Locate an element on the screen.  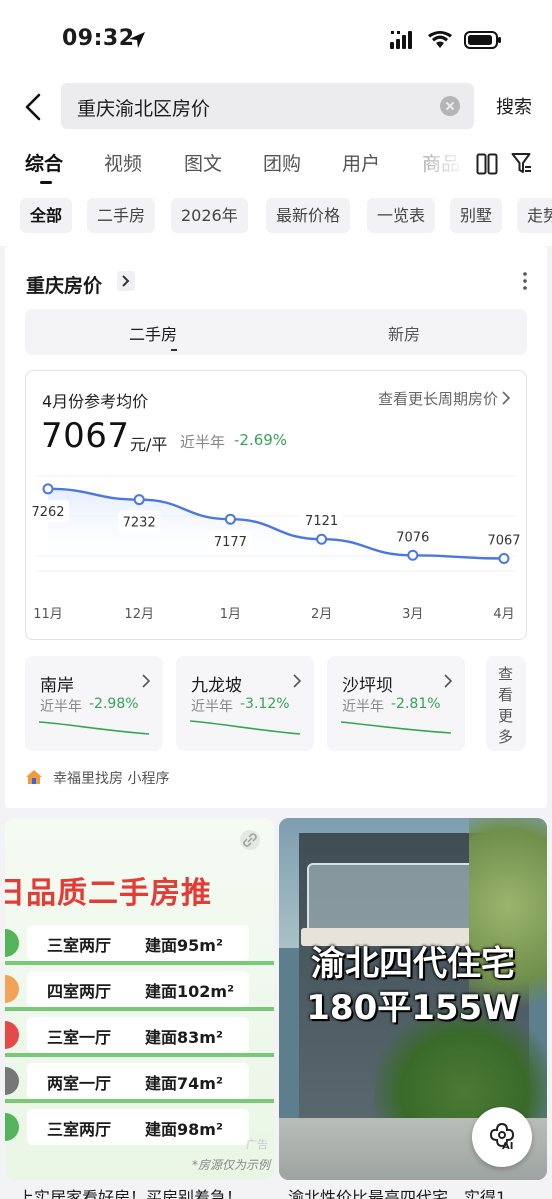
card-title: 重庆房价 is located at coordinates (64, 284).